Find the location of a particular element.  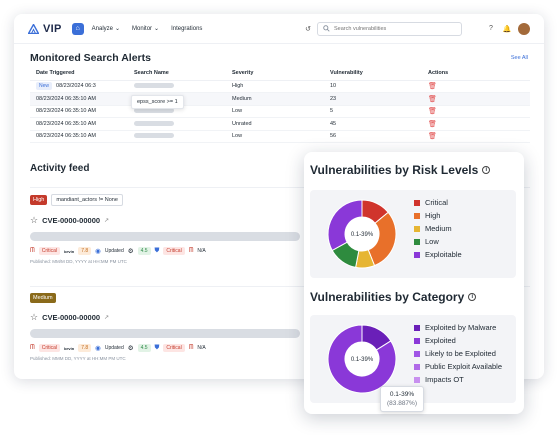

legend-label: Public Exploit Available is located at coordinates (463, 366).